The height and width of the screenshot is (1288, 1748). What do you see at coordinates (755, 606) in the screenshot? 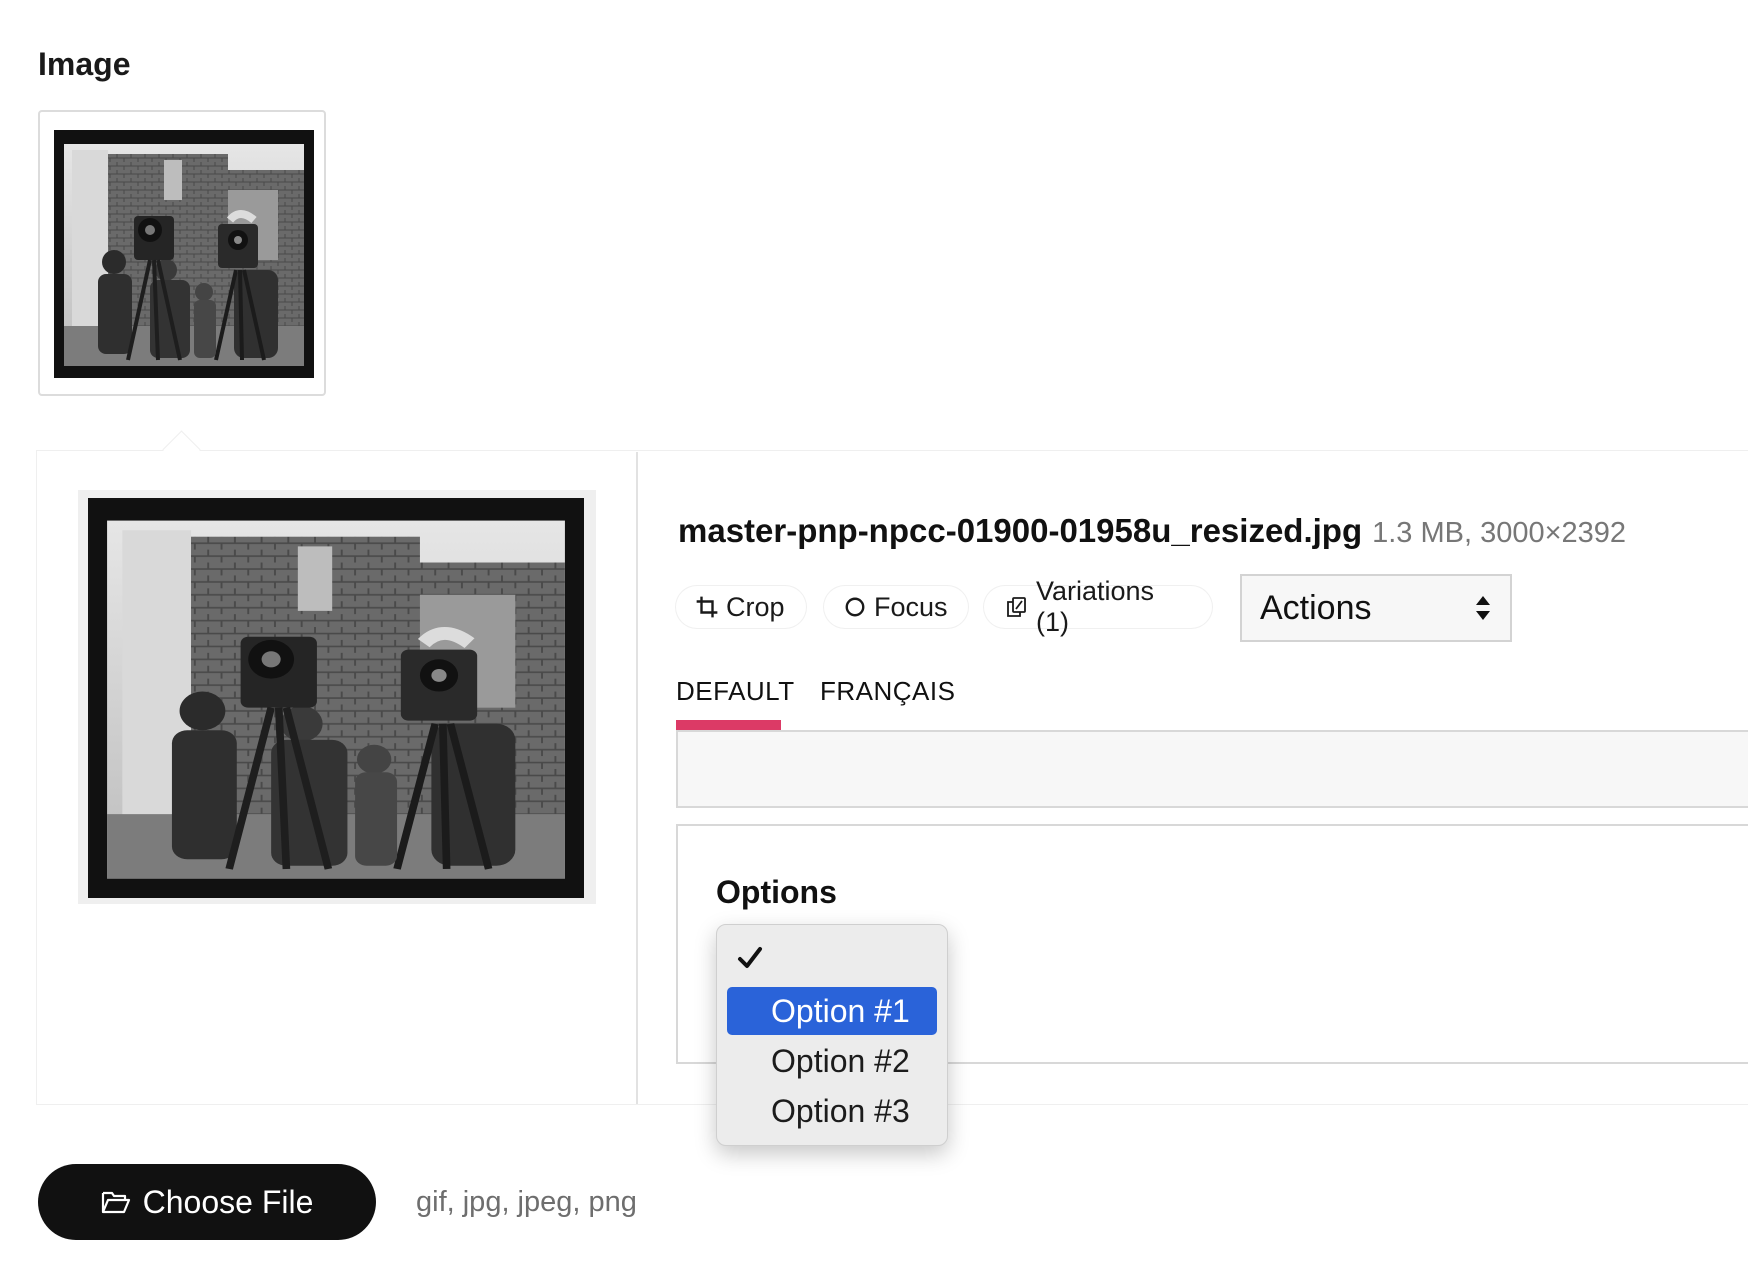
I see `crop-label: Crop` at bounding box center [755, 606].